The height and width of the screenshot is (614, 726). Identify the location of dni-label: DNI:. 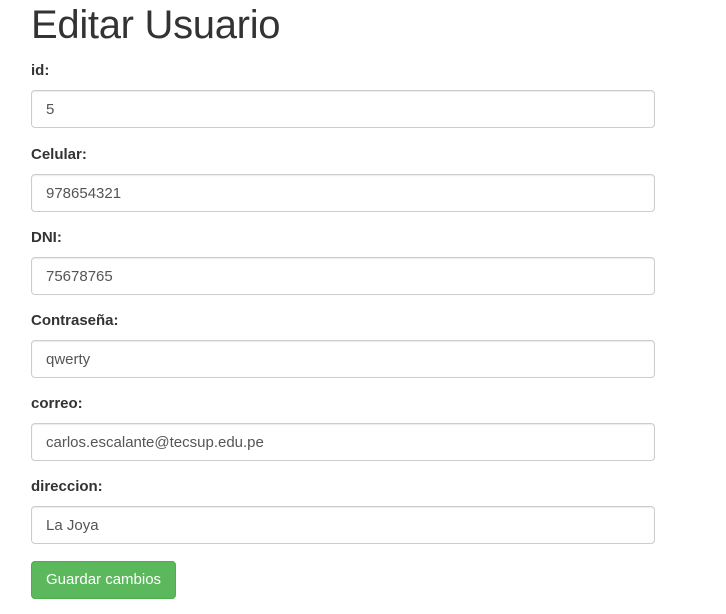
(46, 237).